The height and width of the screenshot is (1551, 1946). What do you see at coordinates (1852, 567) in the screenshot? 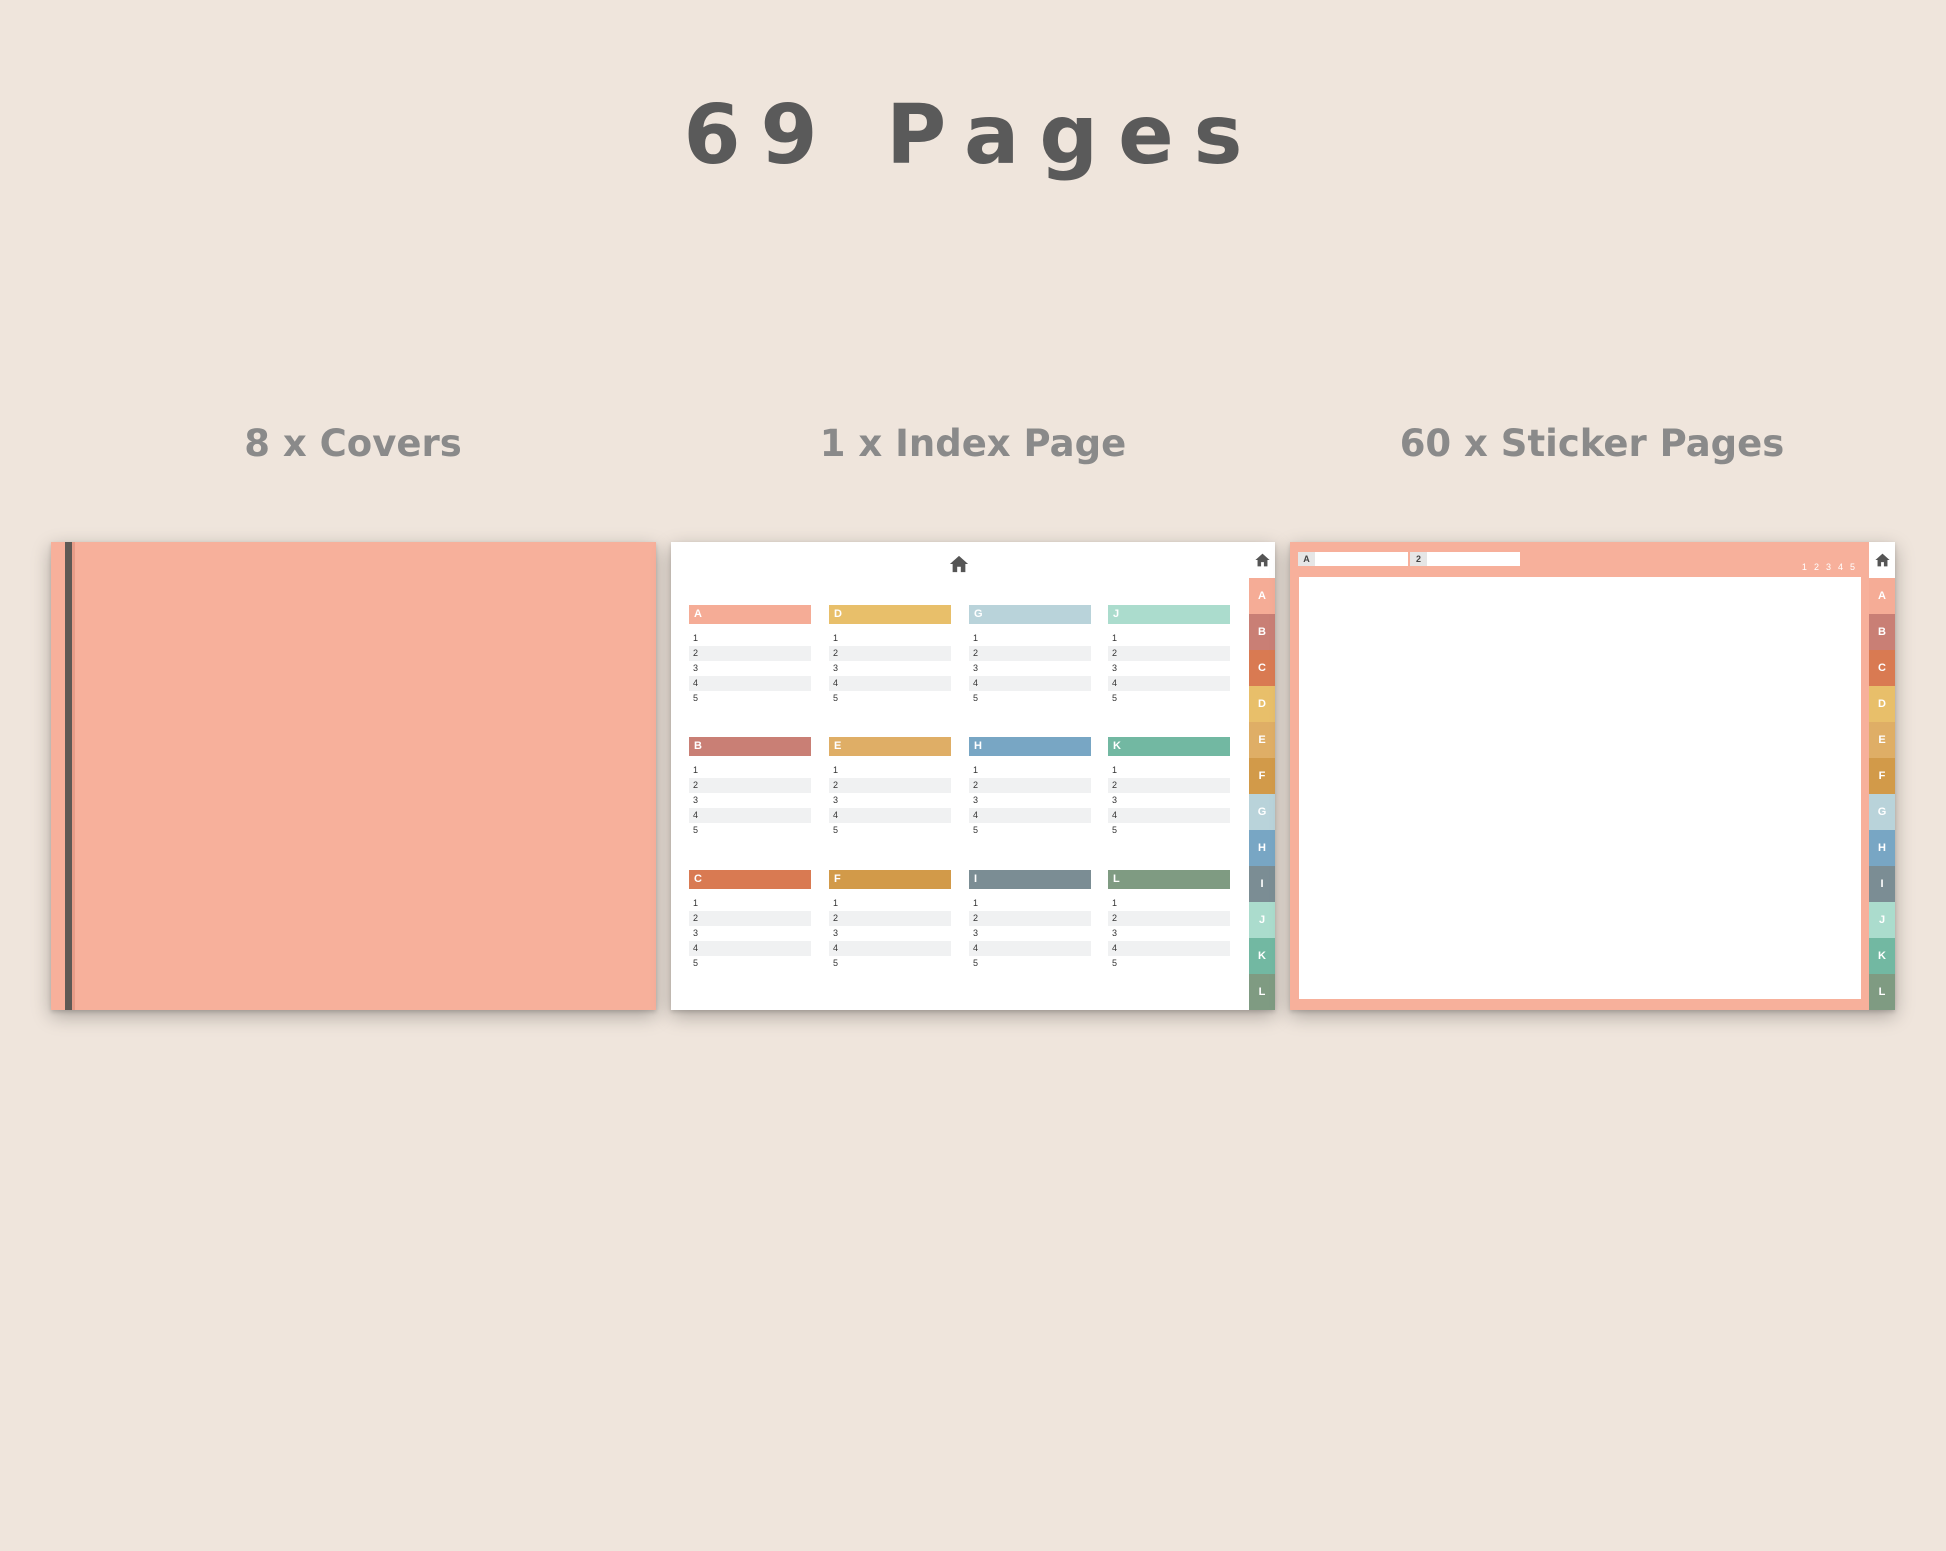
I see `page-number-link: 5` at bounding box center [1852, 567].